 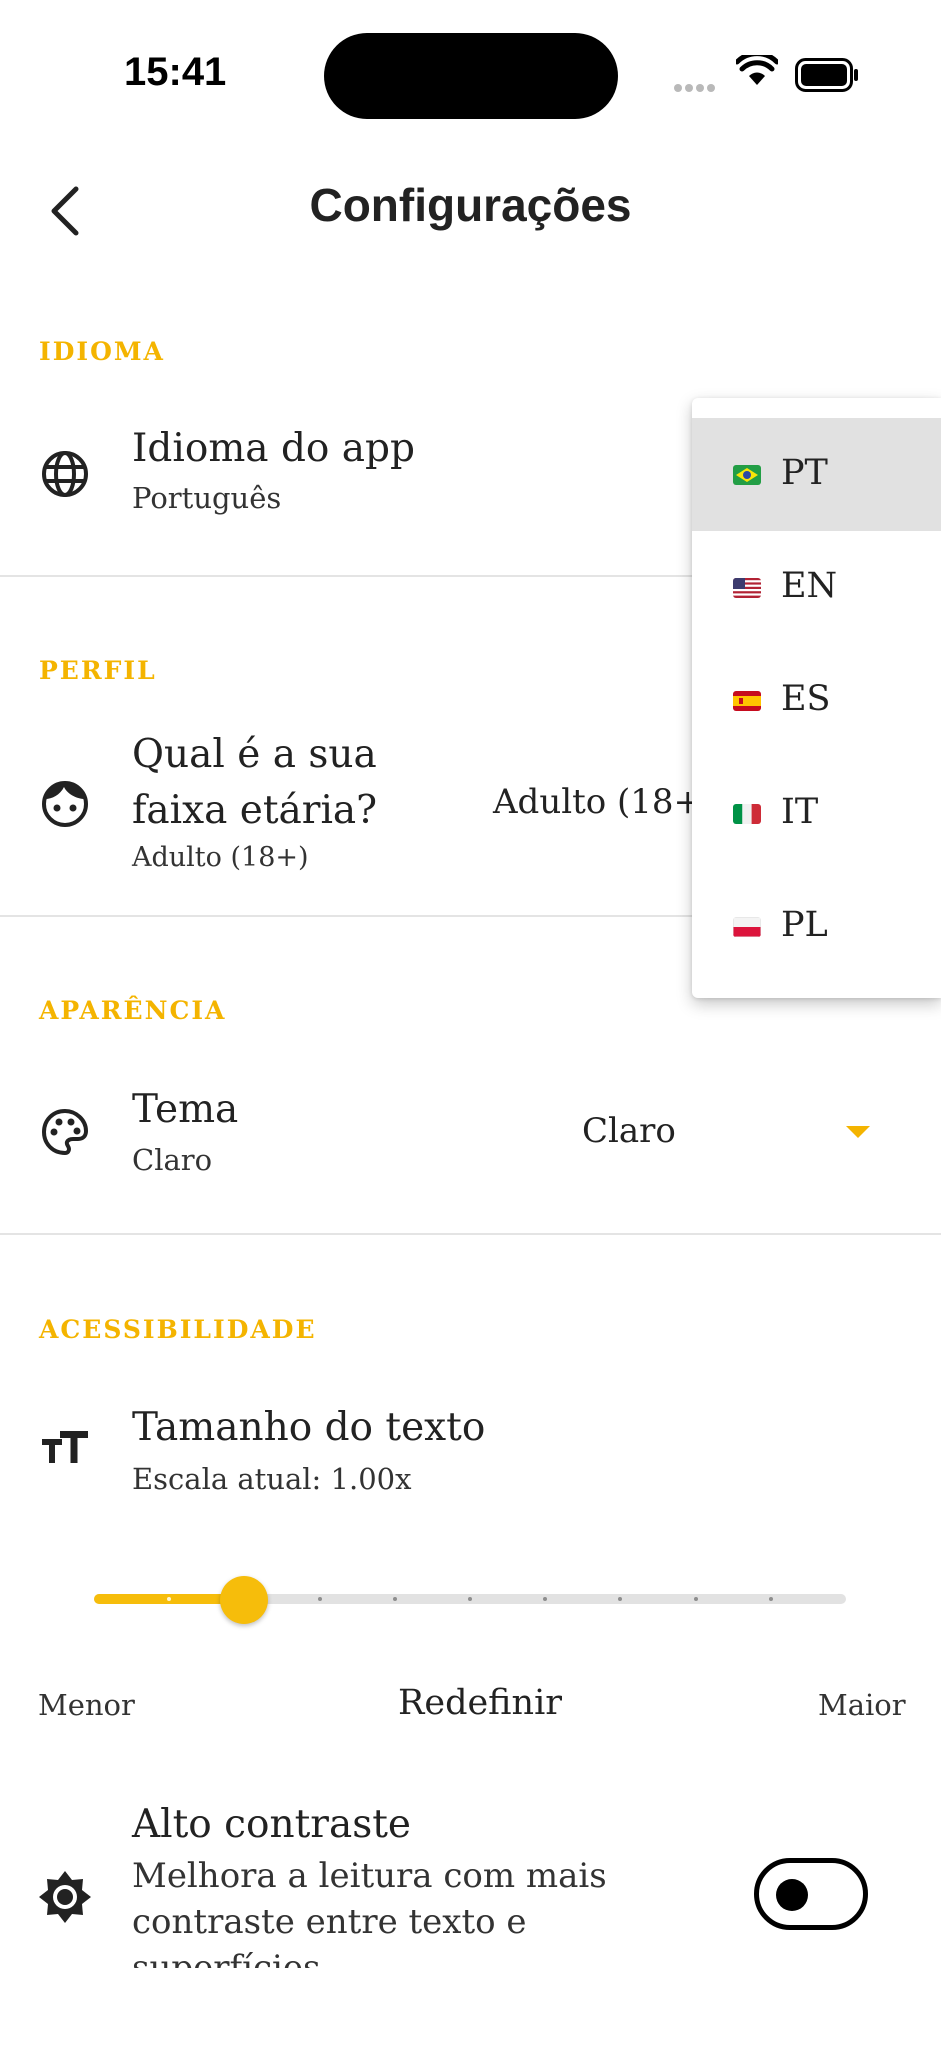 I want to click on language-option-label: EN, so click(x=809, y=586).